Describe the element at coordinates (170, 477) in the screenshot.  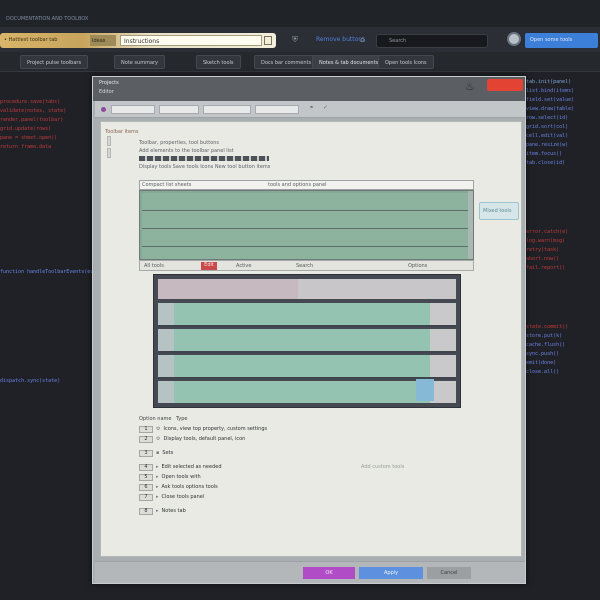
I see `list-item: 5 ▸ Open tools with` at that location.